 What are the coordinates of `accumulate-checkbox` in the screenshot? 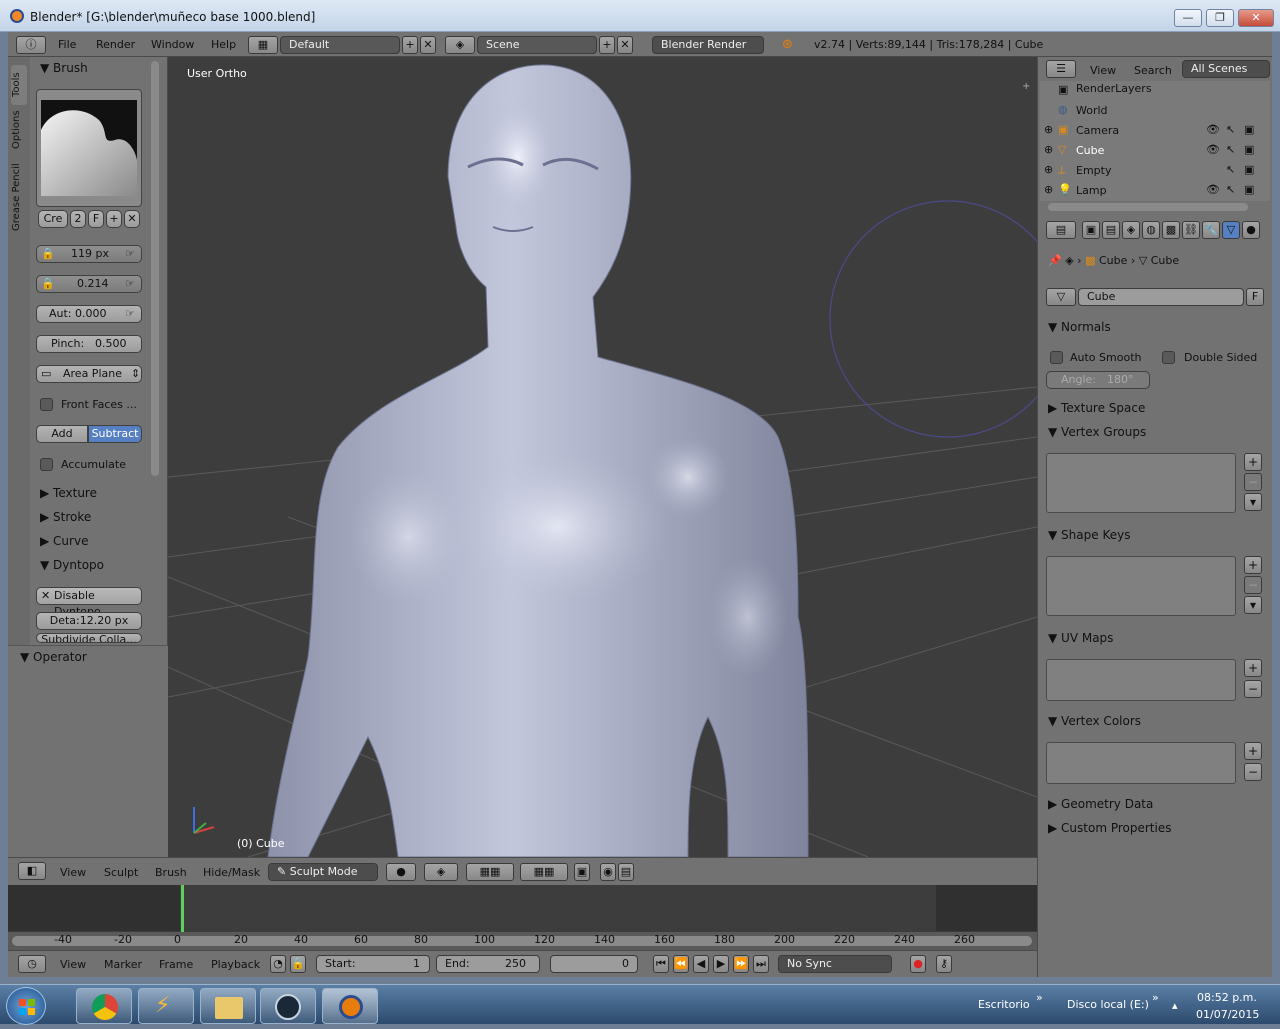 It's located at (46, 464).